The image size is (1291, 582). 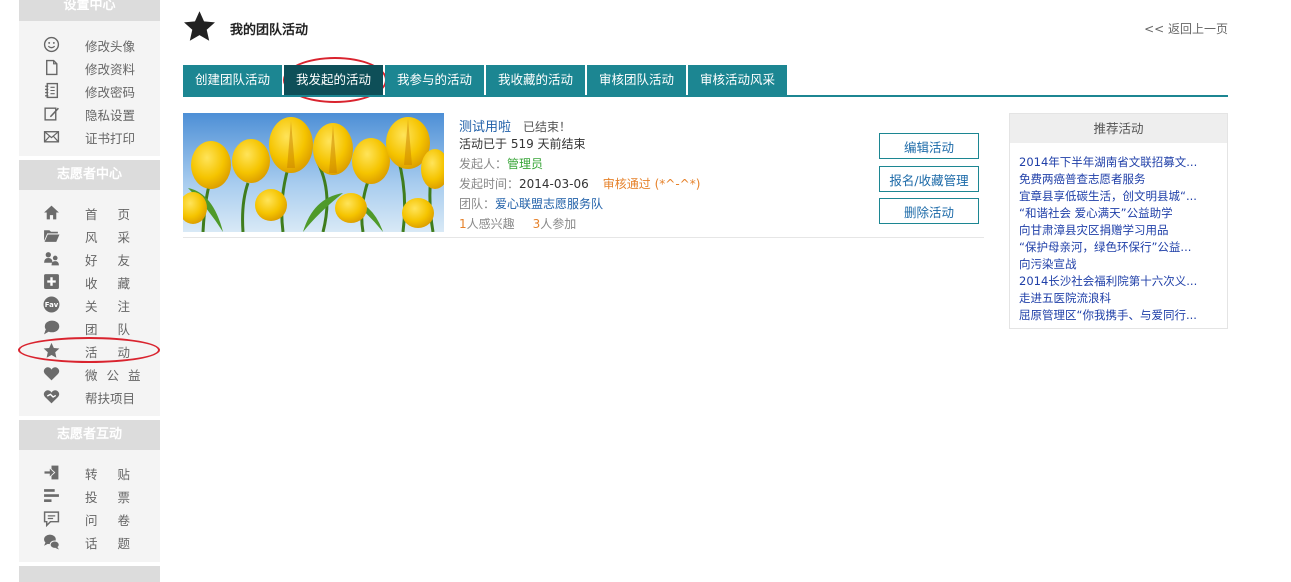 What do you see at coordinates (490, 224) in the screenshot?
I see `interested-label: 人感兴趣` at bounding box center [490, 224].